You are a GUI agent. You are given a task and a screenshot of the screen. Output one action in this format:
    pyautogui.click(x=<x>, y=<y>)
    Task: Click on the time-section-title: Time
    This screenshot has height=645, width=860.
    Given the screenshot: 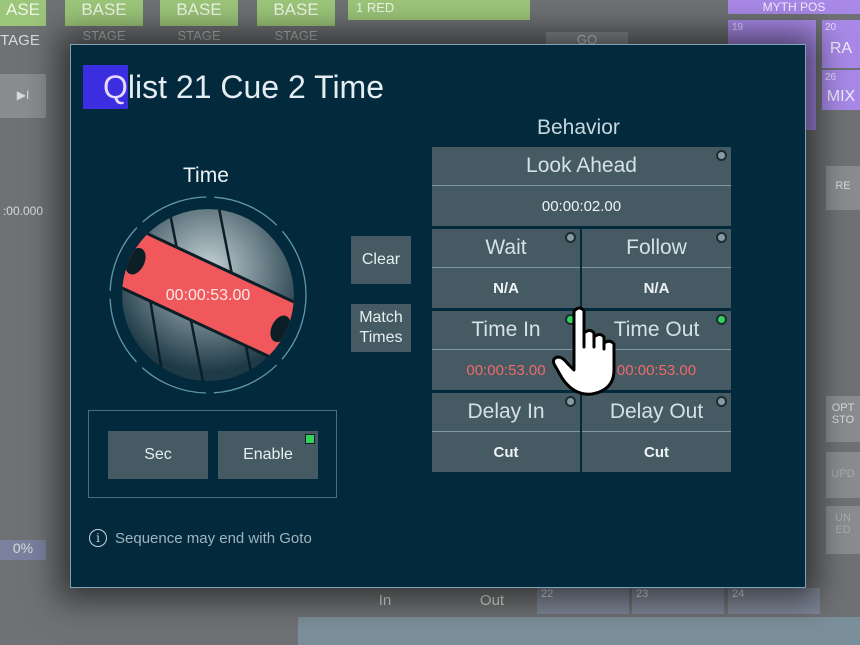 What is the action you would take?
    pyautogui.click(x=206, y=175)
    